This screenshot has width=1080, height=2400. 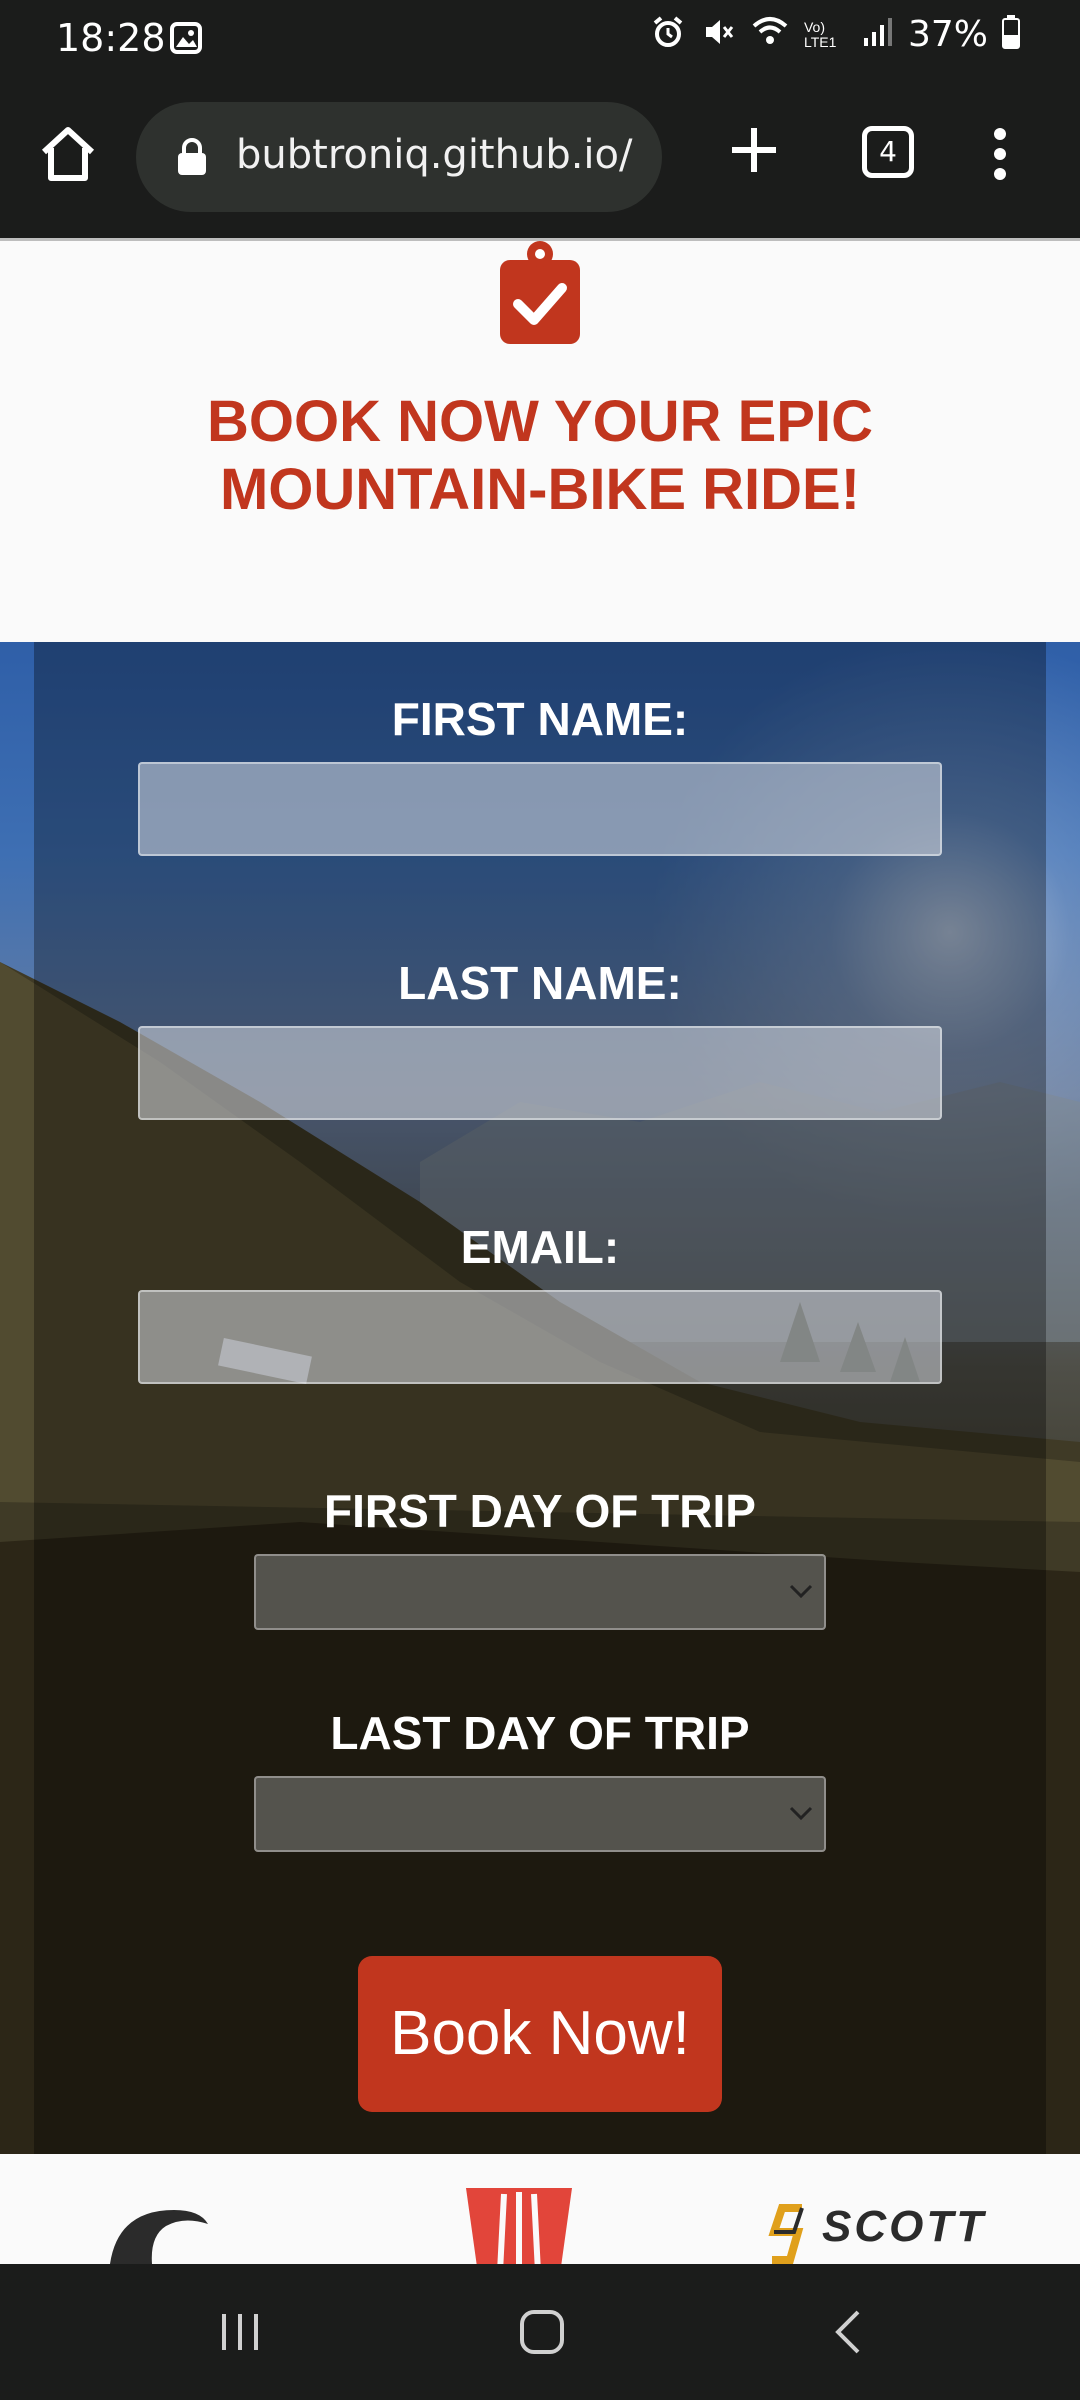 What do you see at coordinates (540, 1592) in the screenshot?
I see `first-day-select` at bounding box center [540, 1592].